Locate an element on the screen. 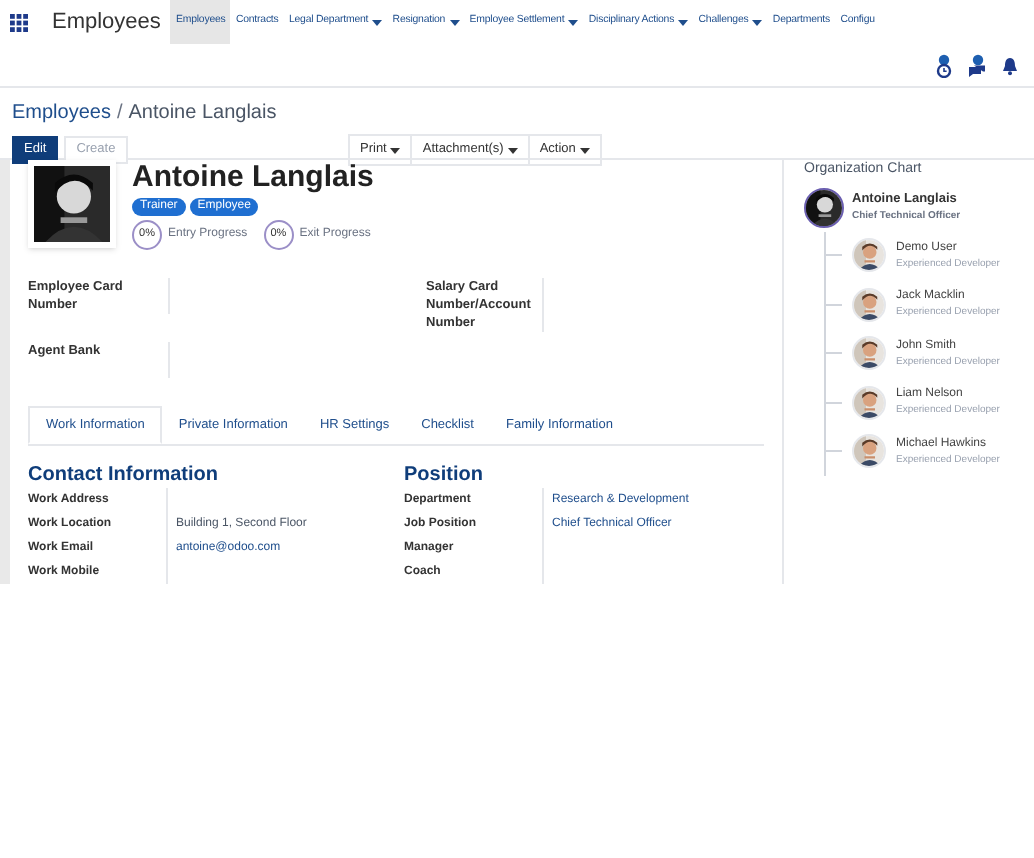 Image resolution: width=1034 pixels, height=858 pixels. clock-icon is located at coordinates (944, 65).